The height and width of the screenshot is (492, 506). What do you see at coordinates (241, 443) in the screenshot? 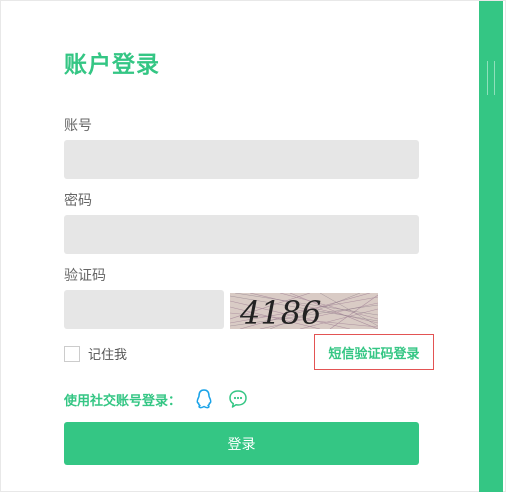
I see `login-button: 登录` at bounding box center [241, 443].